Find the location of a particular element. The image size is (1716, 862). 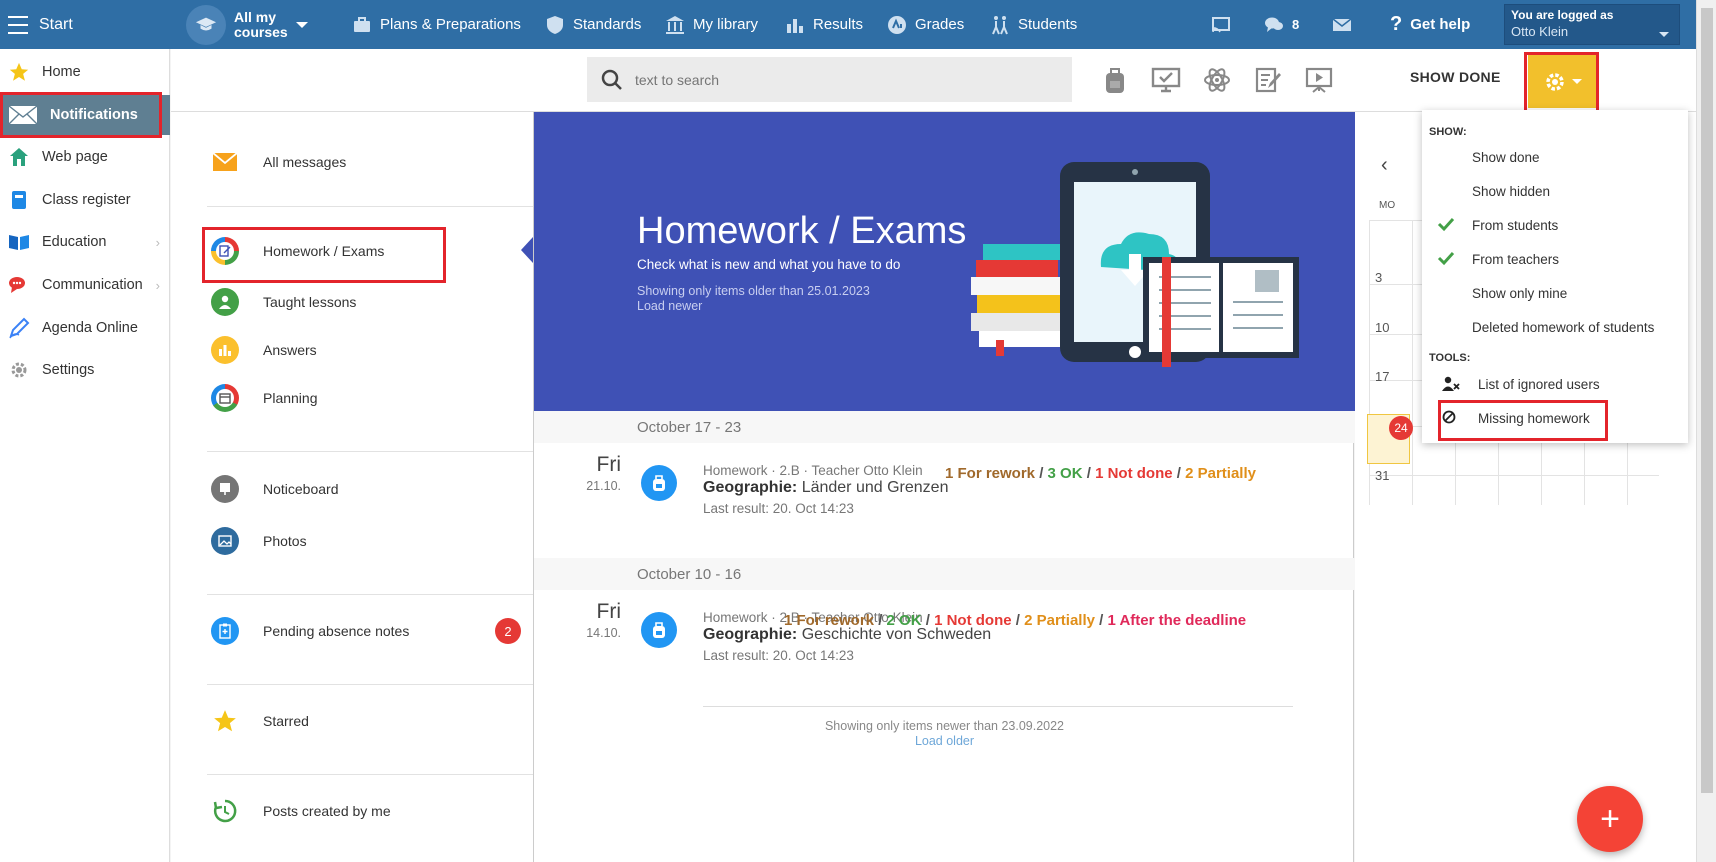

nav-item-agenda-online: Agenda Online is located at coordinates (85, 328).